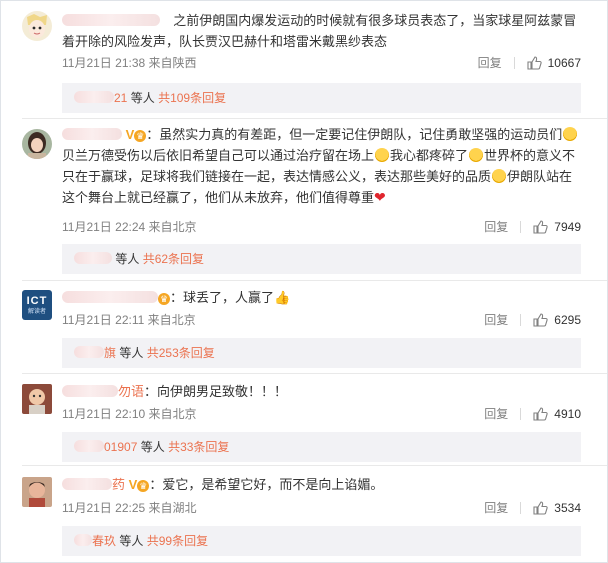 This screenshot has height=563, width=608. I want to click on like-count: 3534, so click(567, 507).